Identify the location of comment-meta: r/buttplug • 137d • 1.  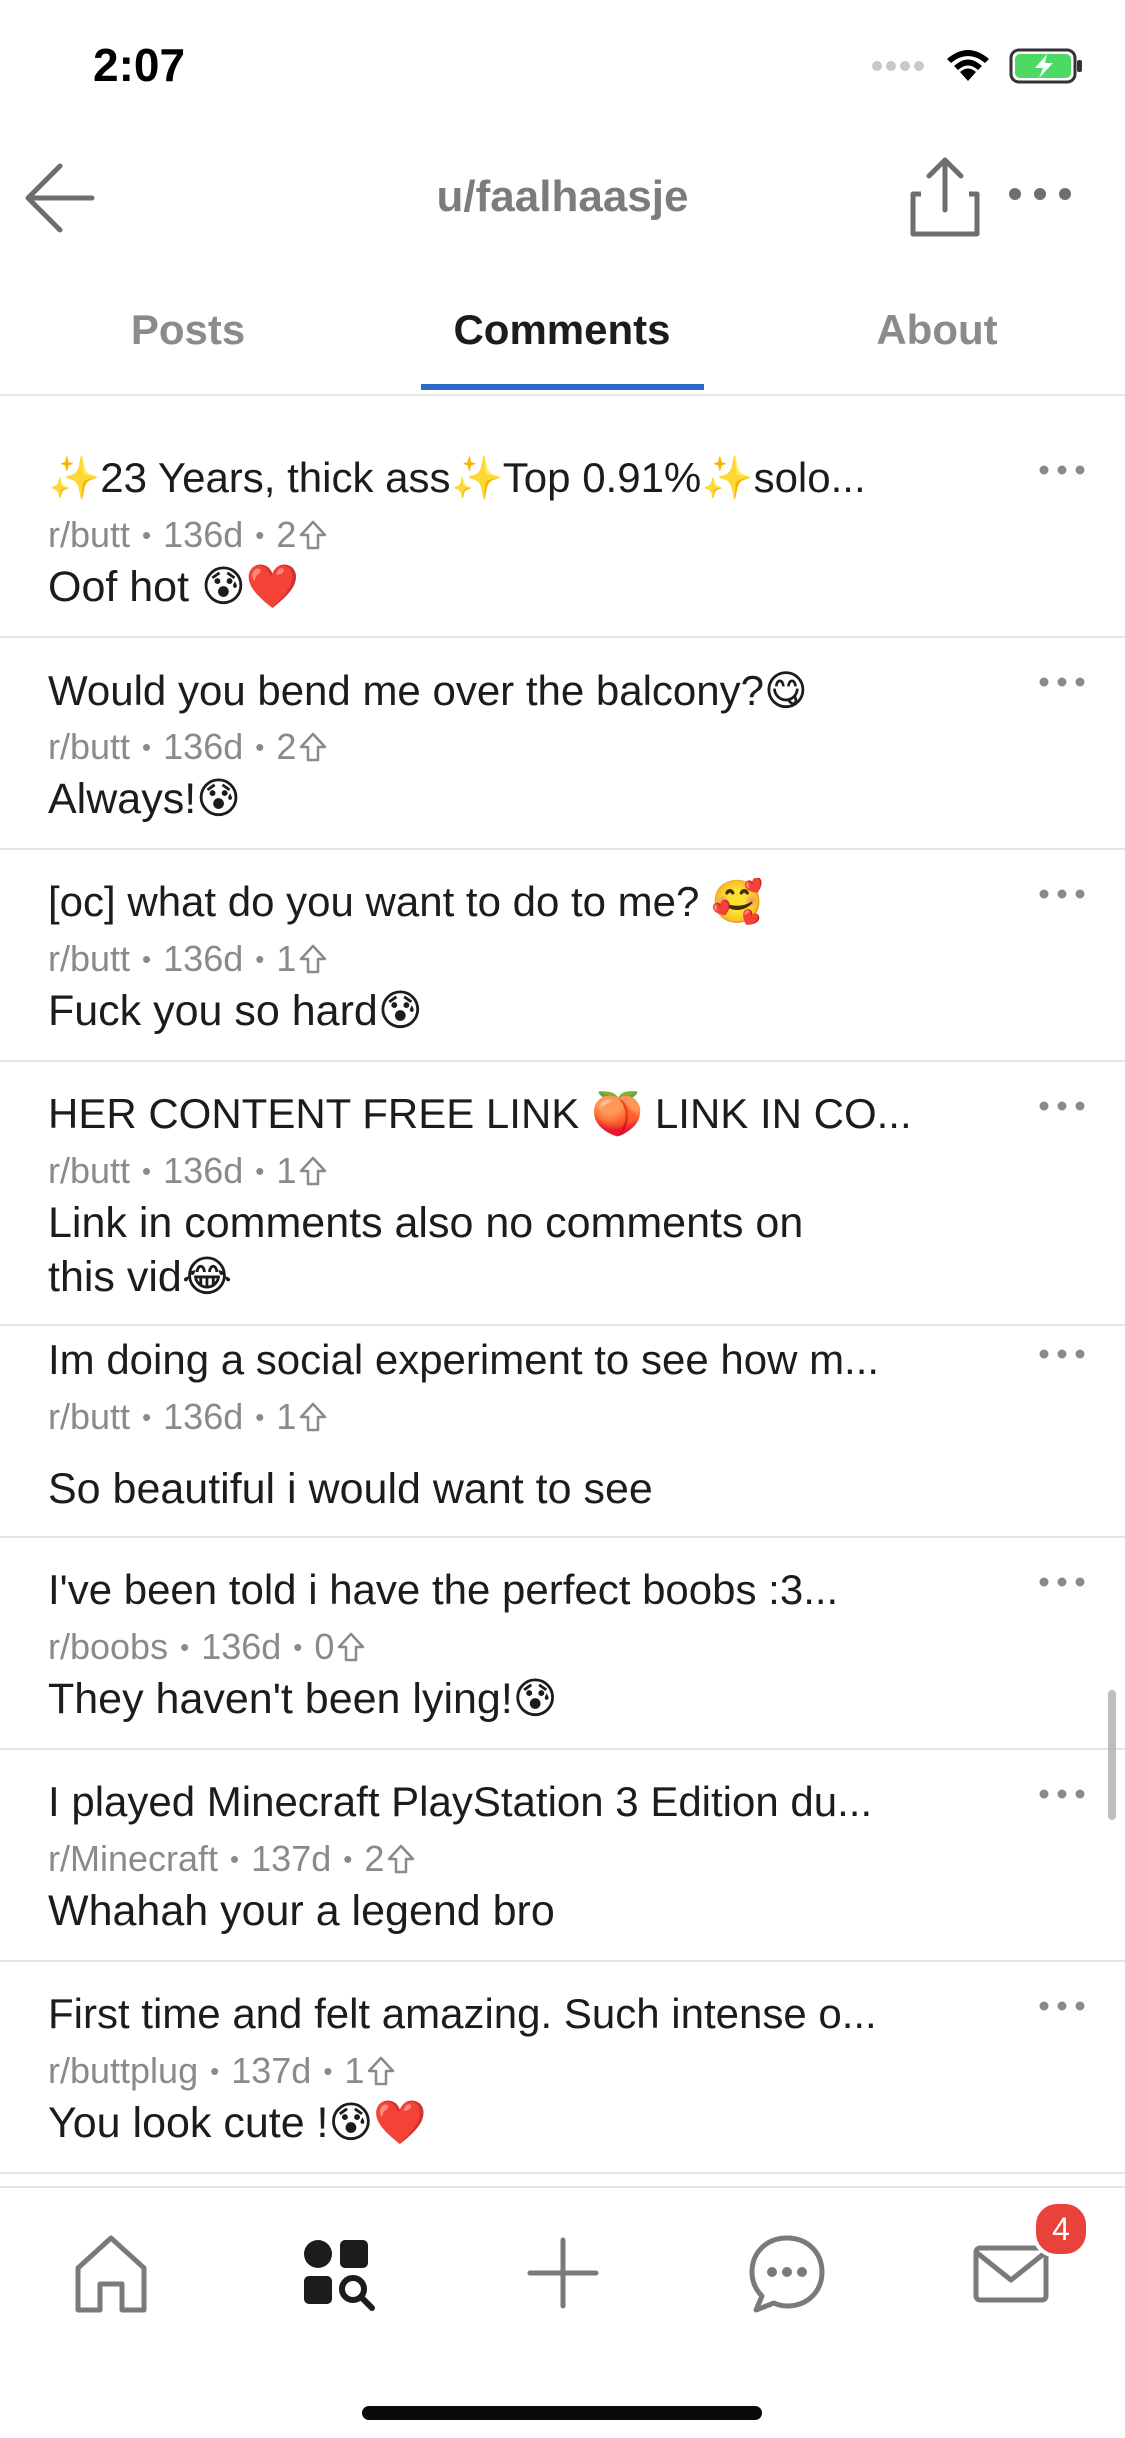
(222, 2071).